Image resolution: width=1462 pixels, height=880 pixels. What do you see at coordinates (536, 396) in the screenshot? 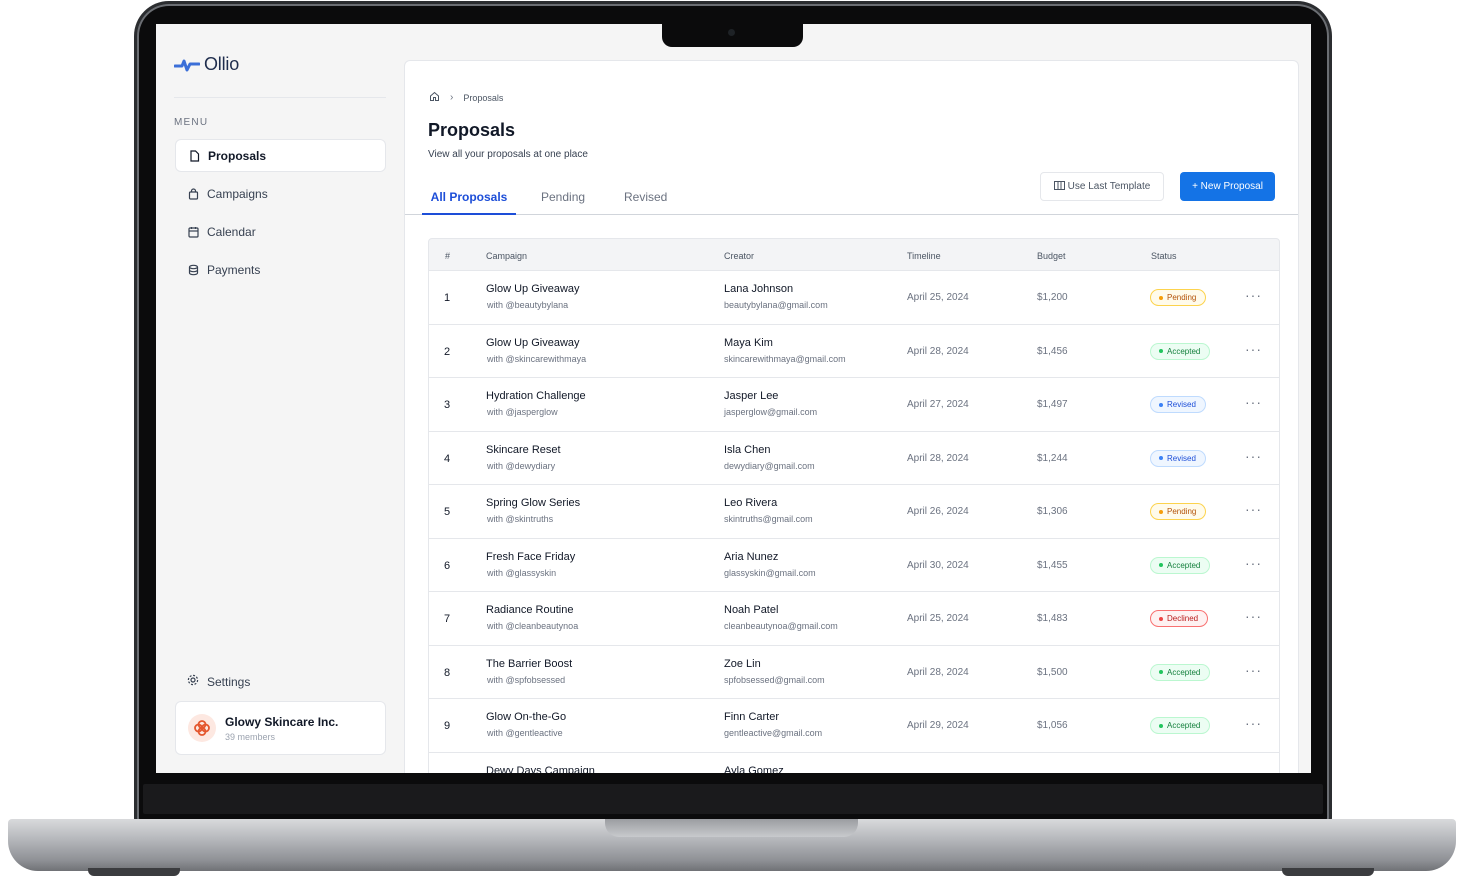
I see `campaign-name: Hydration Challenge` at bounding box center [536, 396].